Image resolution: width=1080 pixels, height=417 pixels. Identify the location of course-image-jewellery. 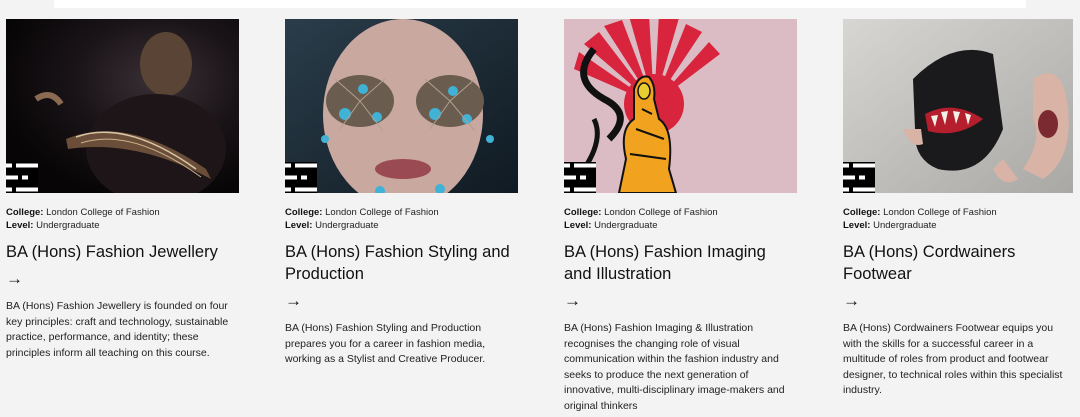
(122, 106).